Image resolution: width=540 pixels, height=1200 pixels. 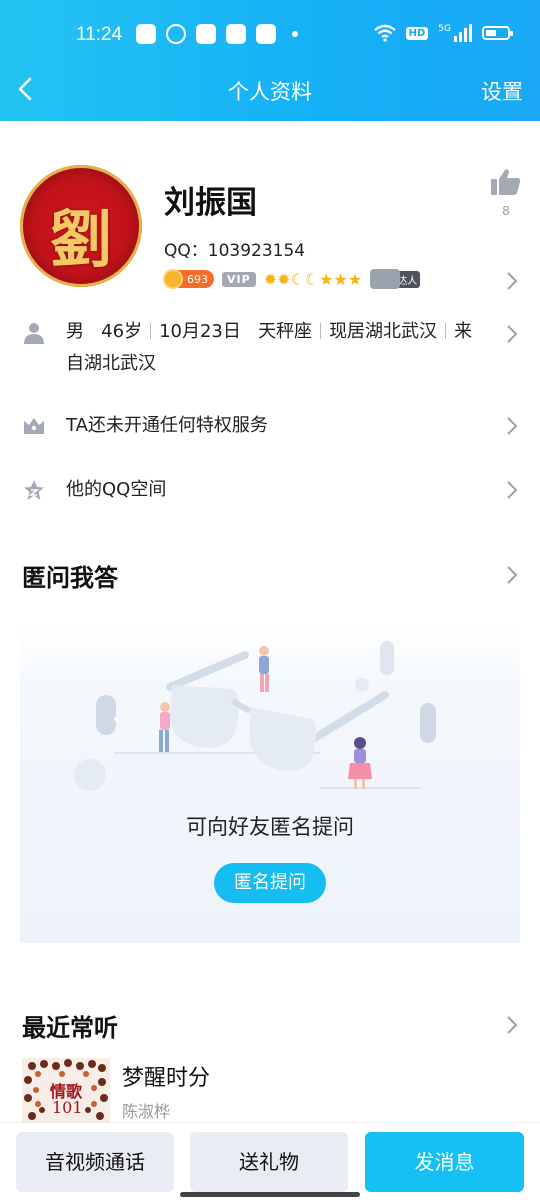 I want to click on qzone-text: 他的QQ空间, so click(x=116, y=489).